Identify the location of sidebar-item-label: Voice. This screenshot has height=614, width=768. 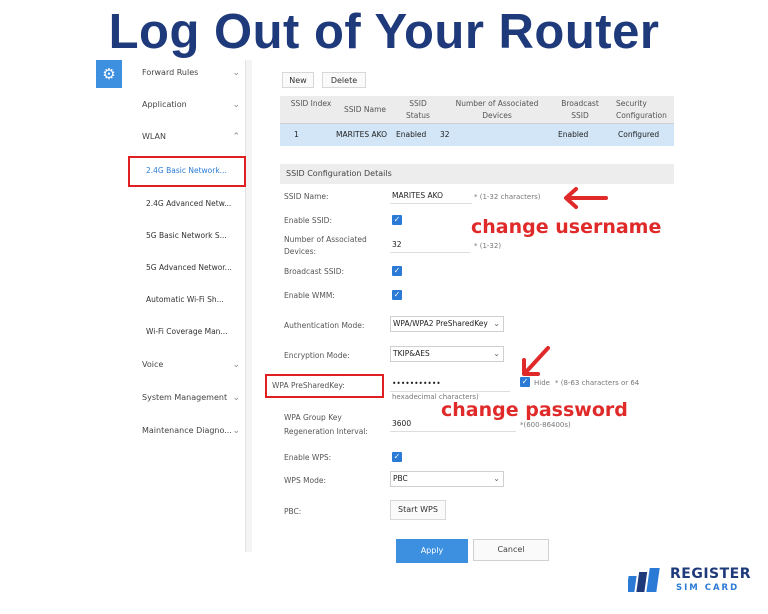
(153, 364).